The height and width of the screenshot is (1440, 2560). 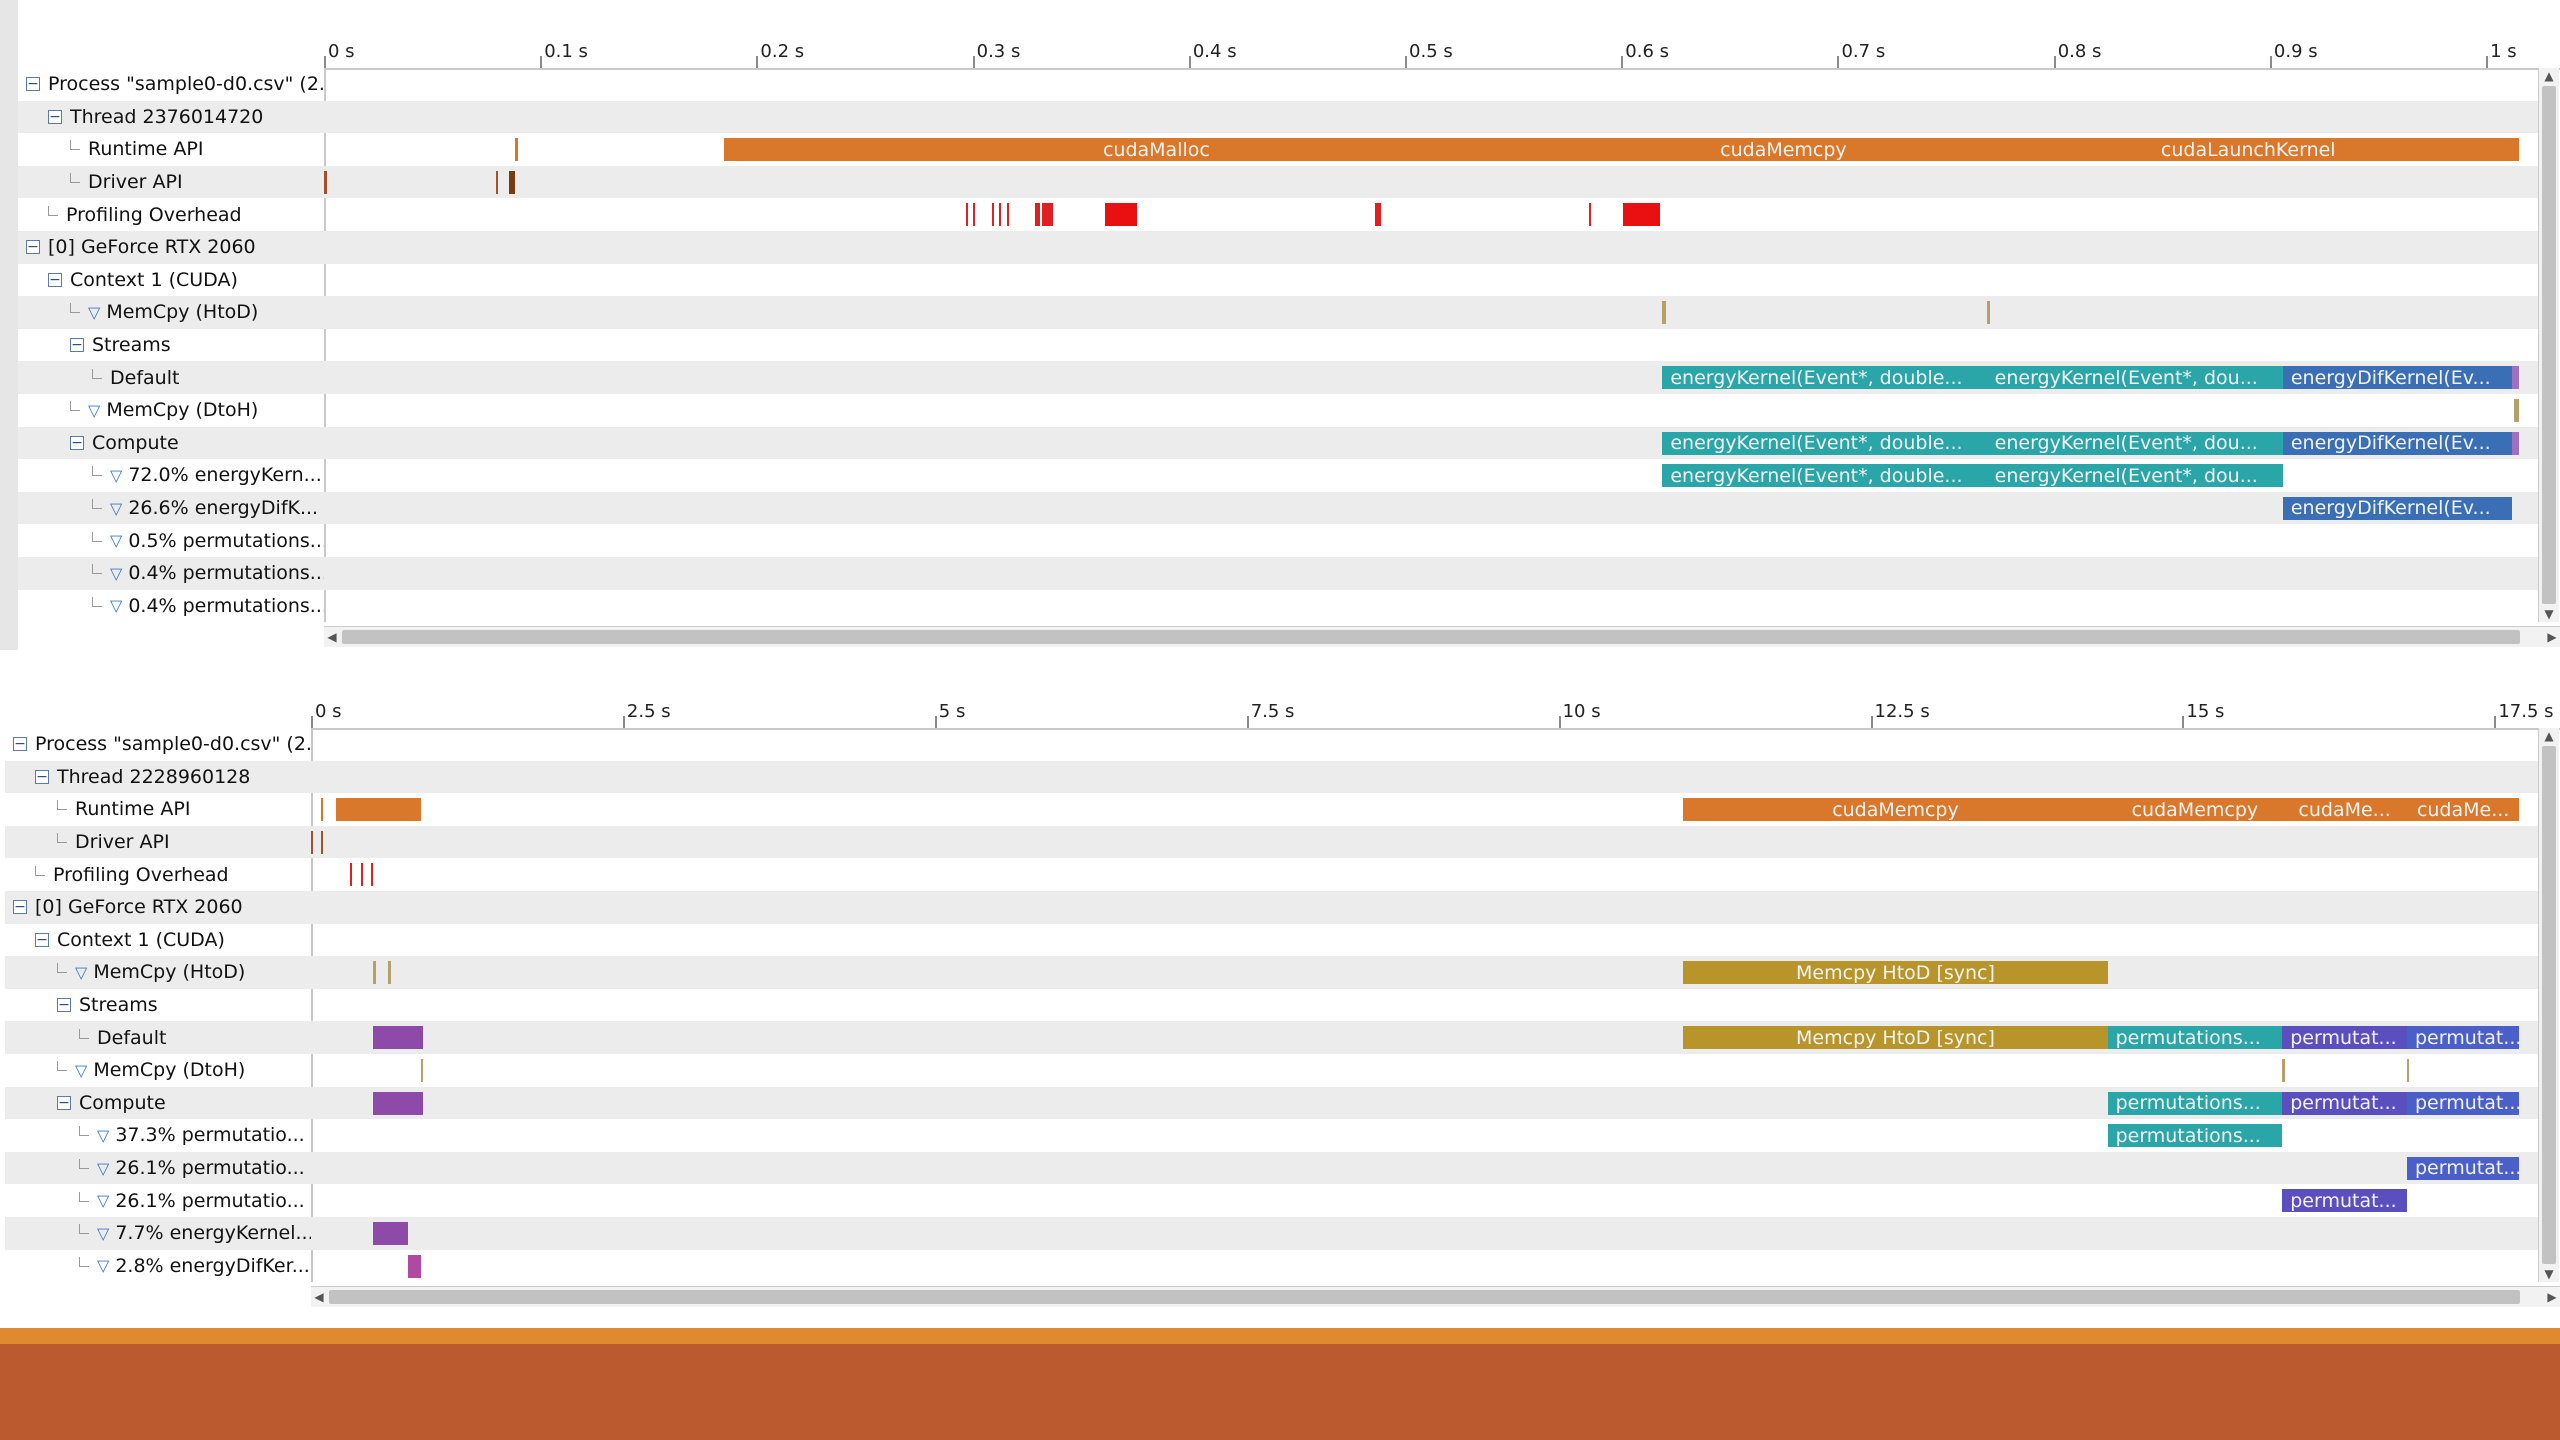 What do you see at coordinates (158, 777) in the screenshot?
I see `tree-row: − Thread 2228960128` at bounding box center [158, 777].